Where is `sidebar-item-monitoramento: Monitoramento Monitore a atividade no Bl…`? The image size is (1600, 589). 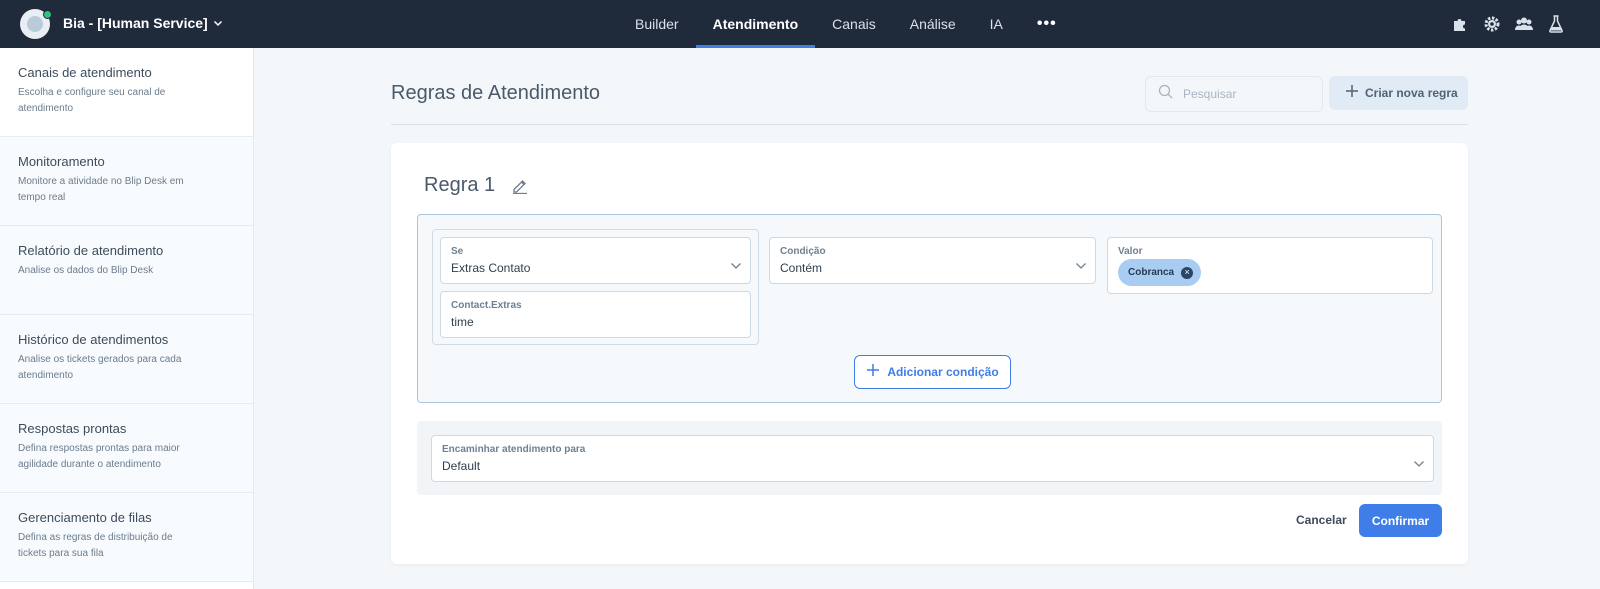 sidebar-item-monitoramento: Monitoramento Monitore a atividade no Bl… is located at coordinates (126, 181).